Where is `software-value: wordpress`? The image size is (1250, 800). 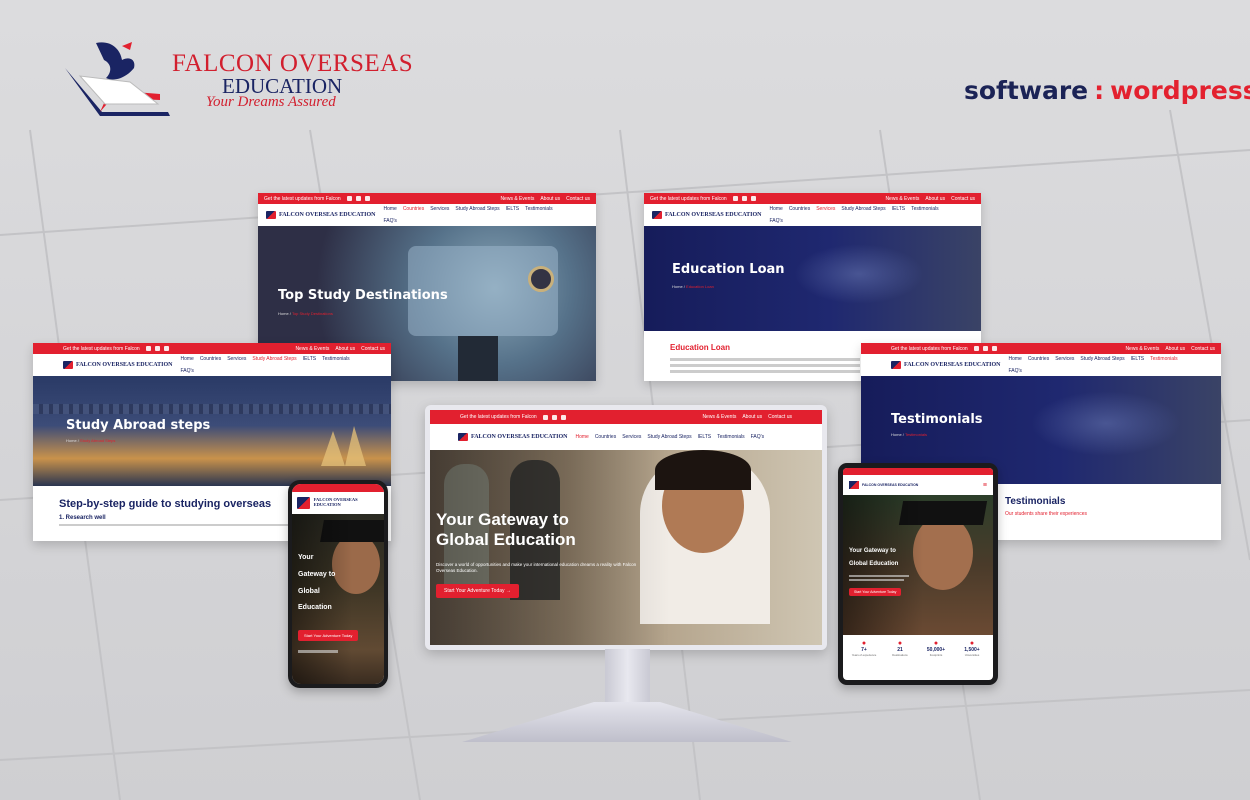
software-value: wordpress is located at coordinates (1180, 90).